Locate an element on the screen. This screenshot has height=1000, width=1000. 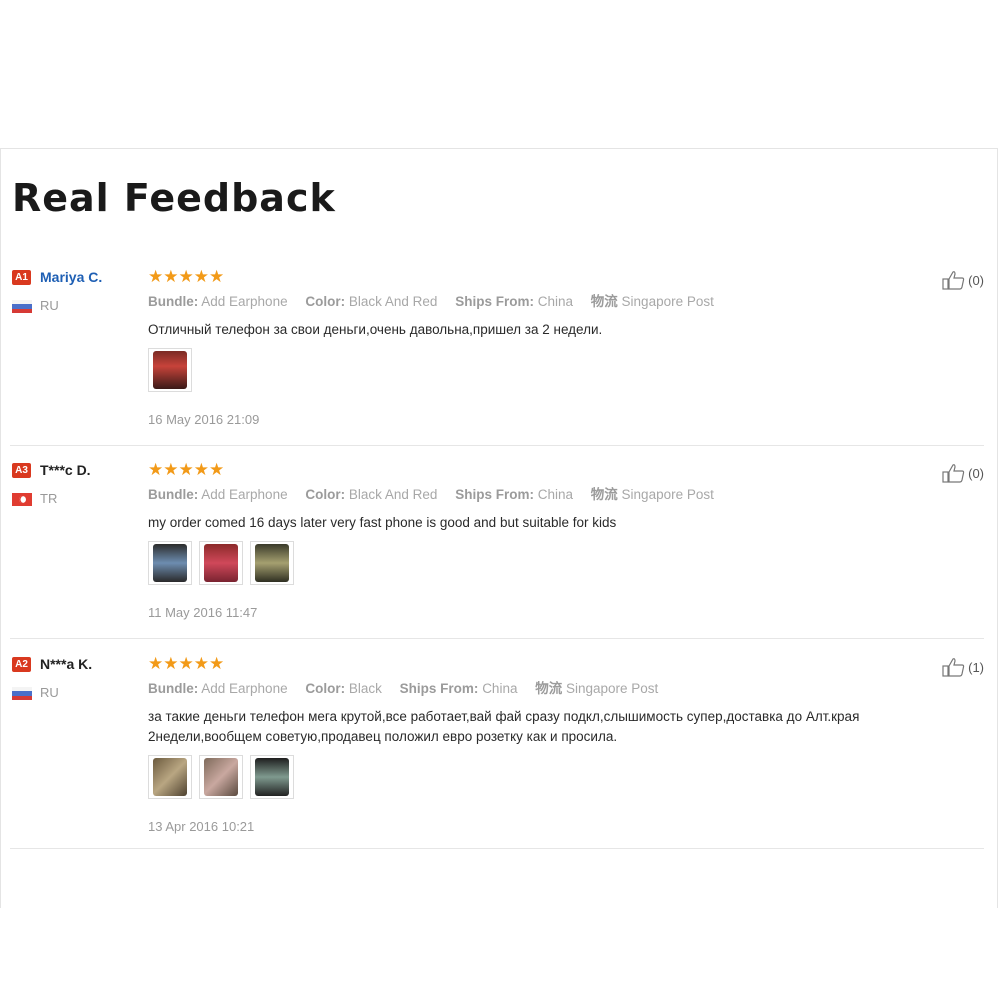
buyer-level-badge: A1 is located at coordinates (21, 277).